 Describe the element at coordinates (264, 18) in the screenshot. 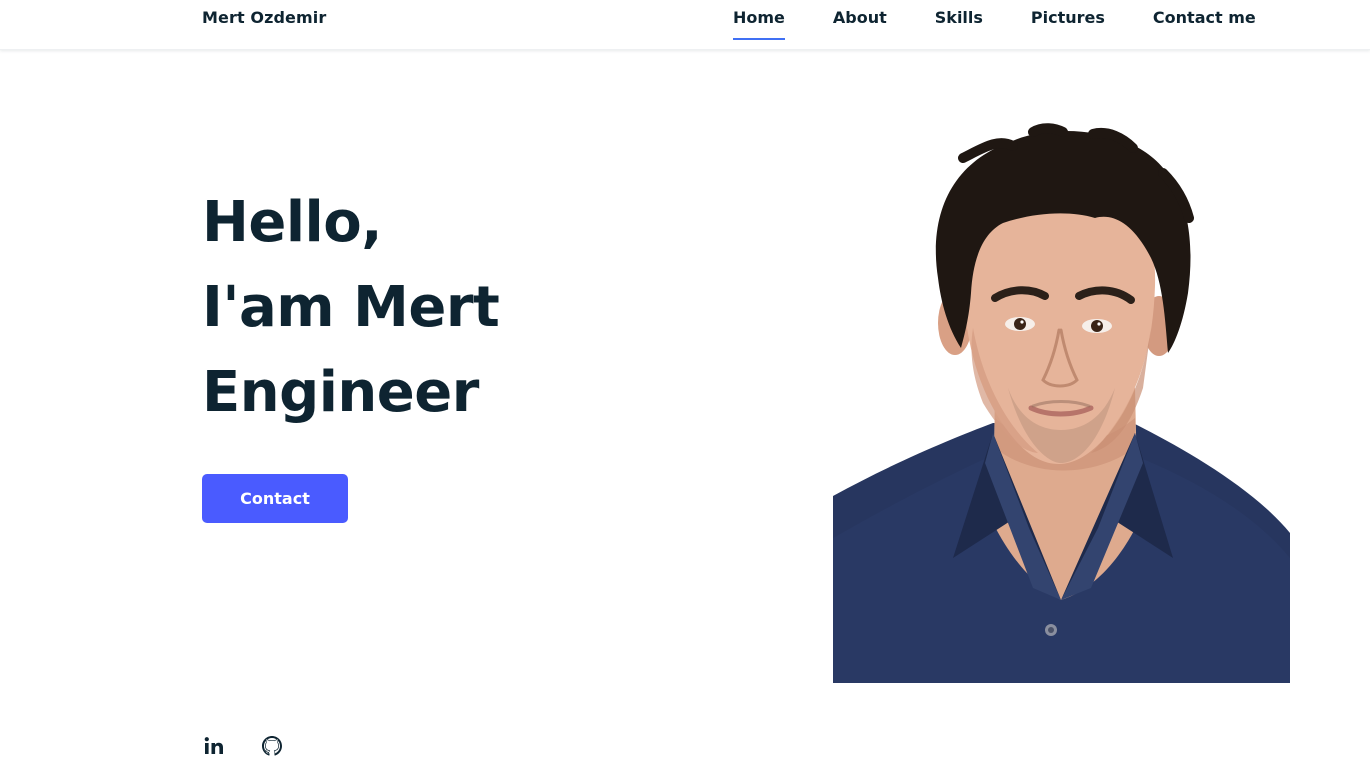

I see `site-logo: Mert Ozdemir` at that location.